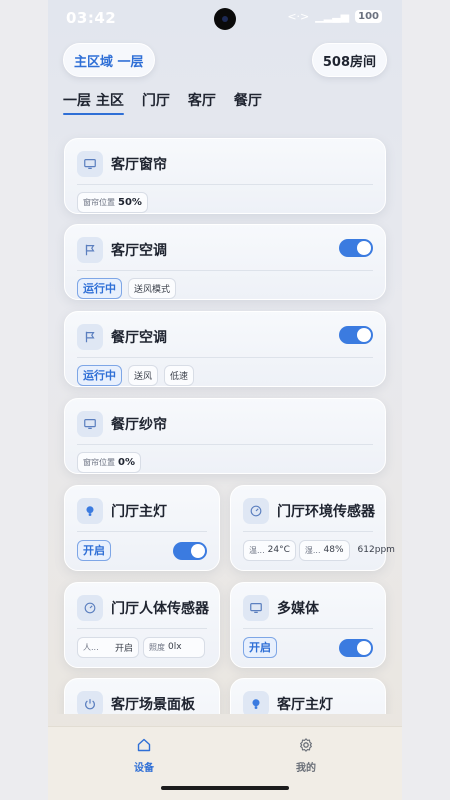  Describe the element at coordinates (248, 102) in the screenshot. I see `tab-dining: 餐厅` at that location.